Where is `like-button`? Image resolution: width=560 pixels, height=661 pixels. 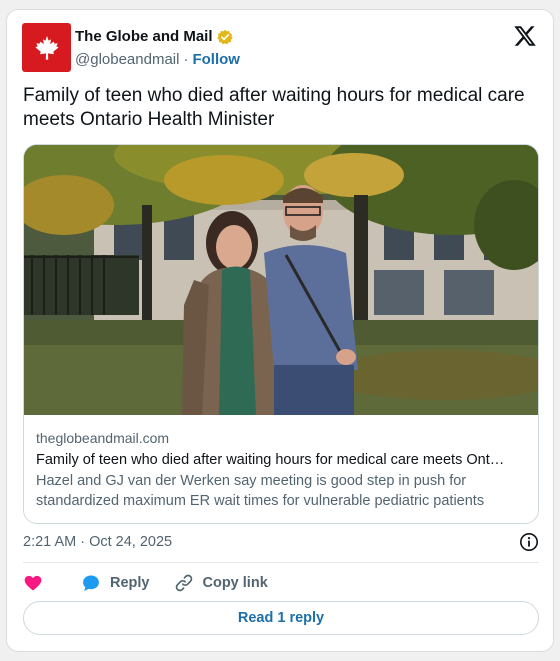 like-button is located at coordinates (33, 583).